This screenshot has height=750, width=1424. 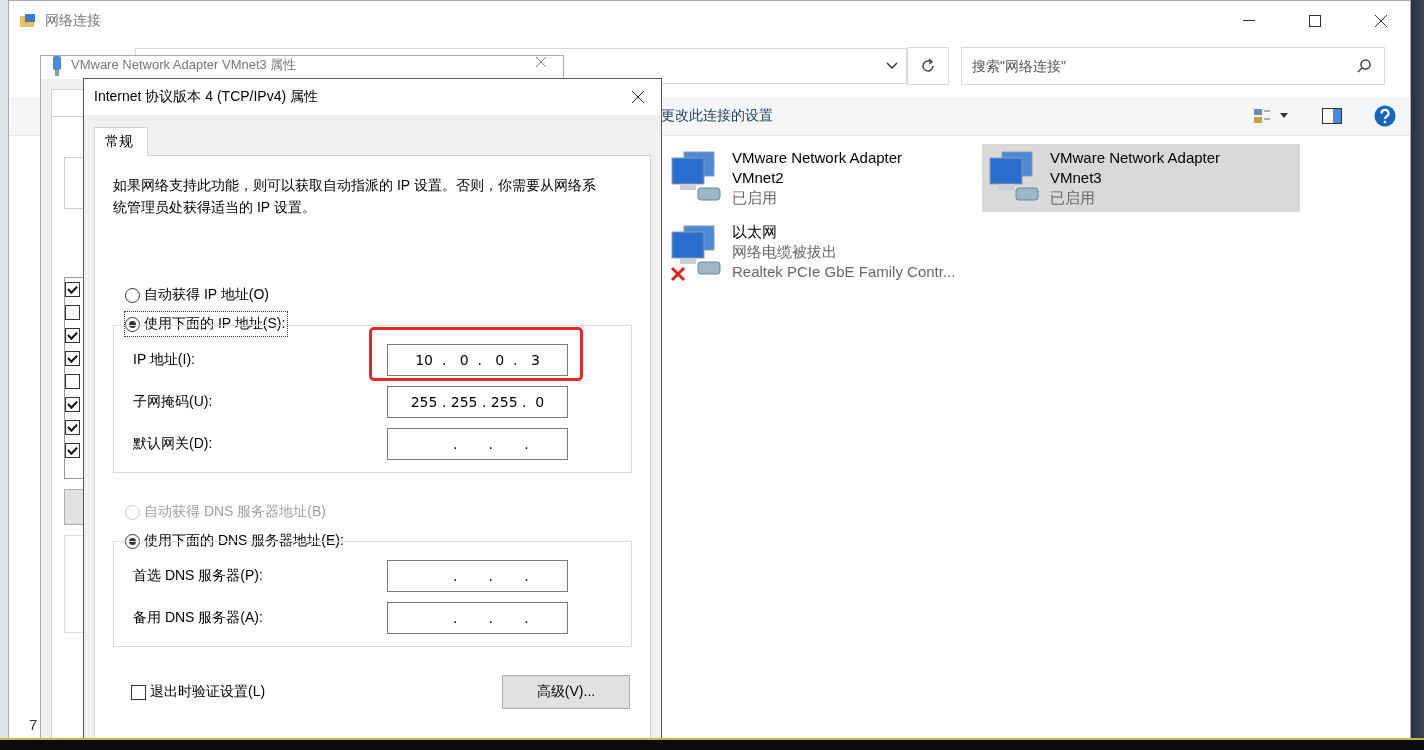 What do you see at coordinates (73, 21) in the screenshot?
I see `window-title: 网络连接` at bounding box center [73, 21].